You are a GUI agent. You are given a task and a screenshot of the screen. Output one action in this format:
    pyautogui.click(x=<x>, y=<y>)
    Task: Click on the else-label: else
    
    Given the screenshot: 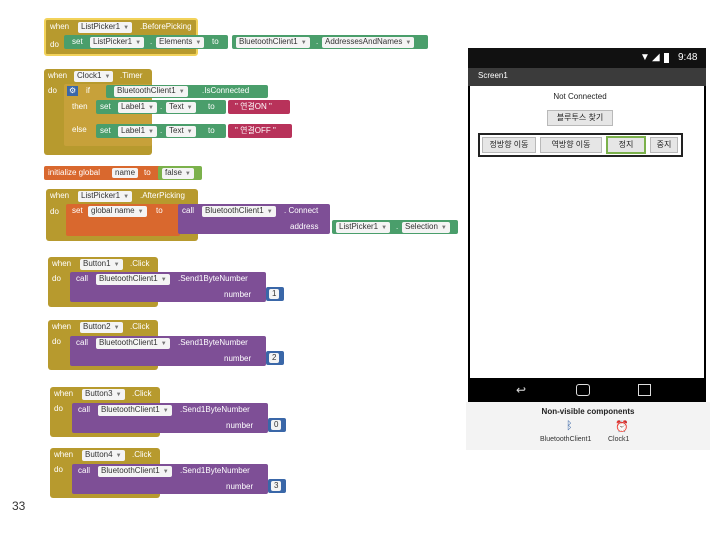 What is the action you would take?
    pyautogui.click(x=79, y=129)
    